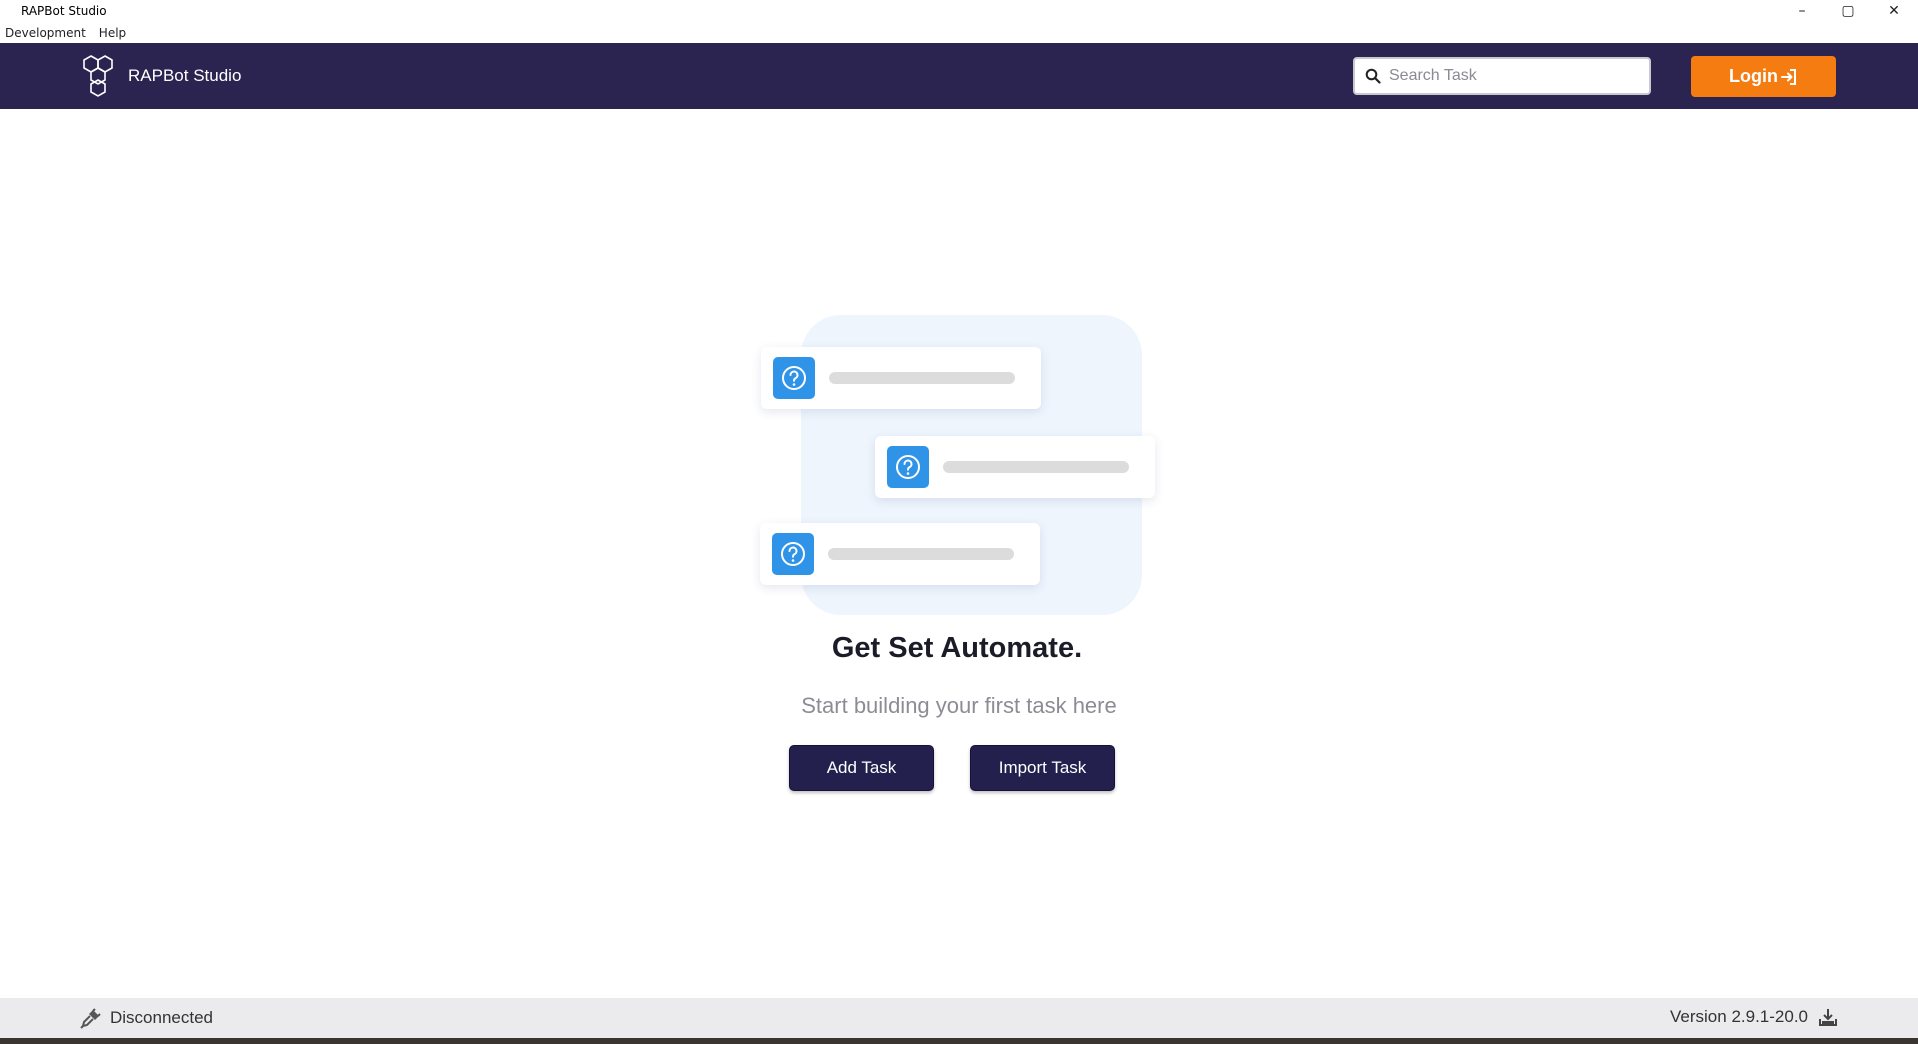  Describe the element at coordinates (162, 1017) in the screenshot. I see `connection-status-label: Disconnected` at that location.